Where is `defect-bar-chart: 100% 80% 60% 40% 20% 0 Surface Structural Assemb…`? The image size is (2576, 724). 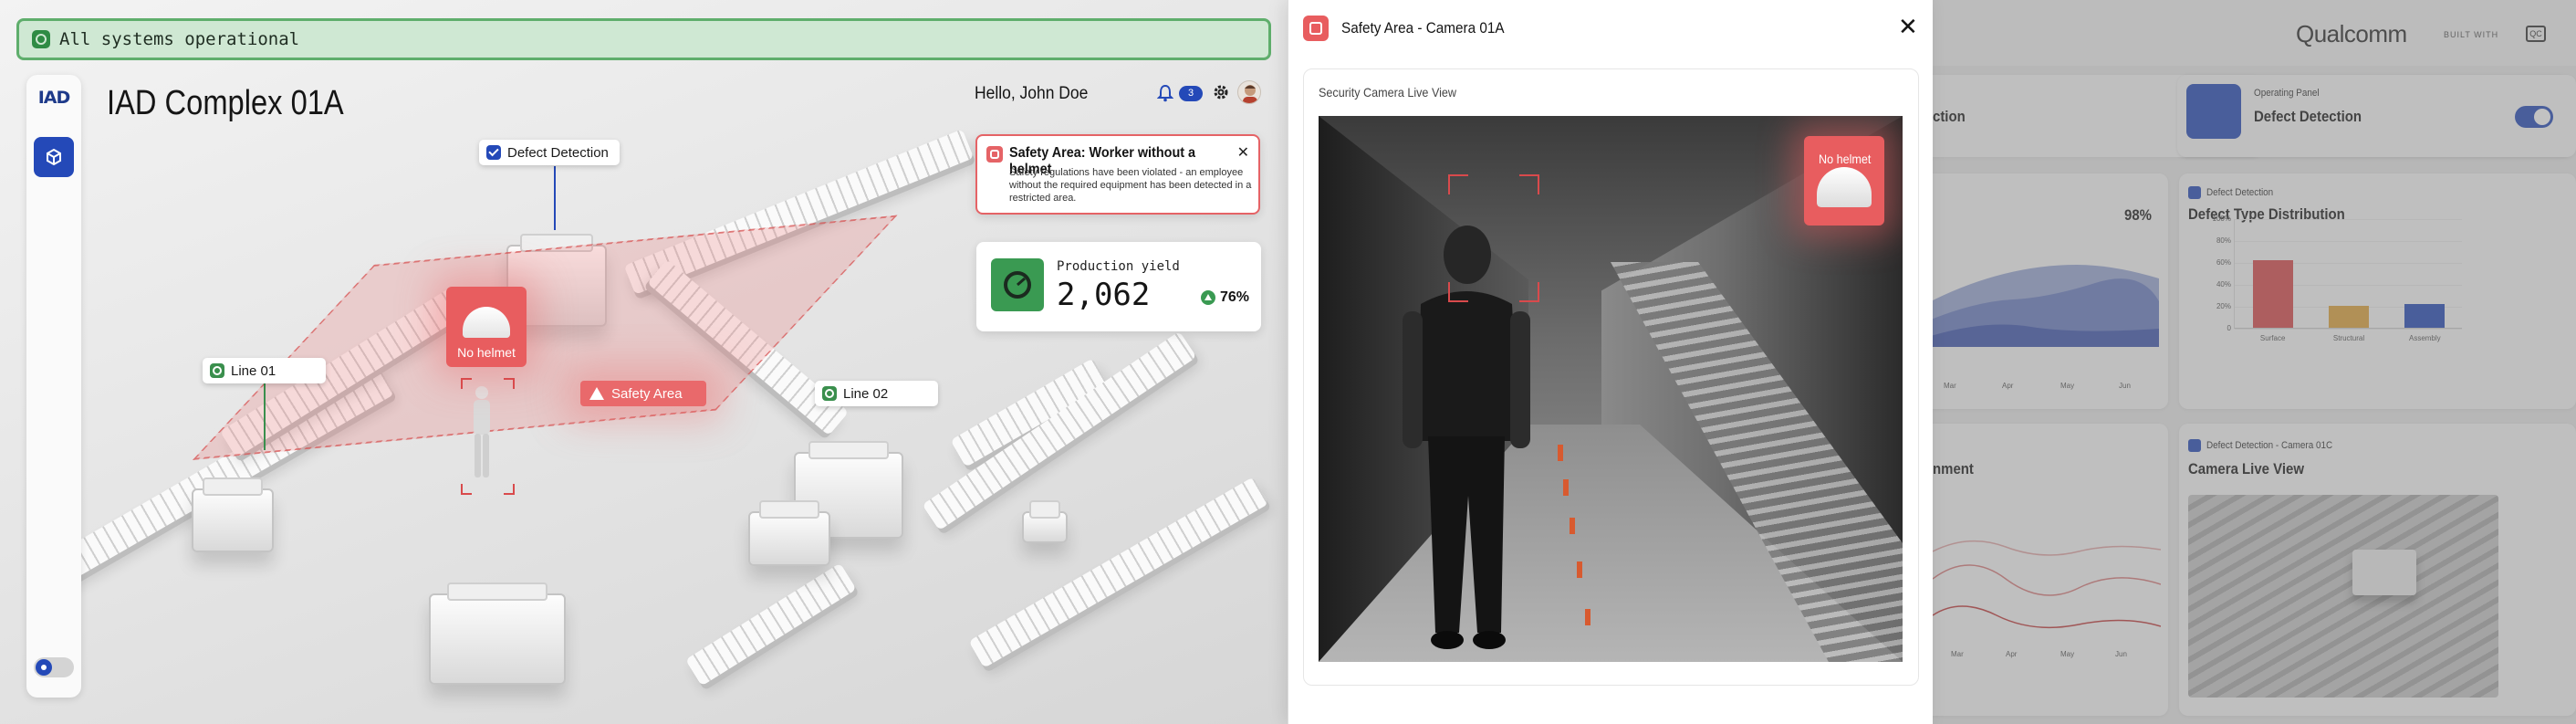
defect-bar-chart: 100% 80% 60% 40% 20% 0 Surface Structural Assemb… is located at coordinates (2337, 278).